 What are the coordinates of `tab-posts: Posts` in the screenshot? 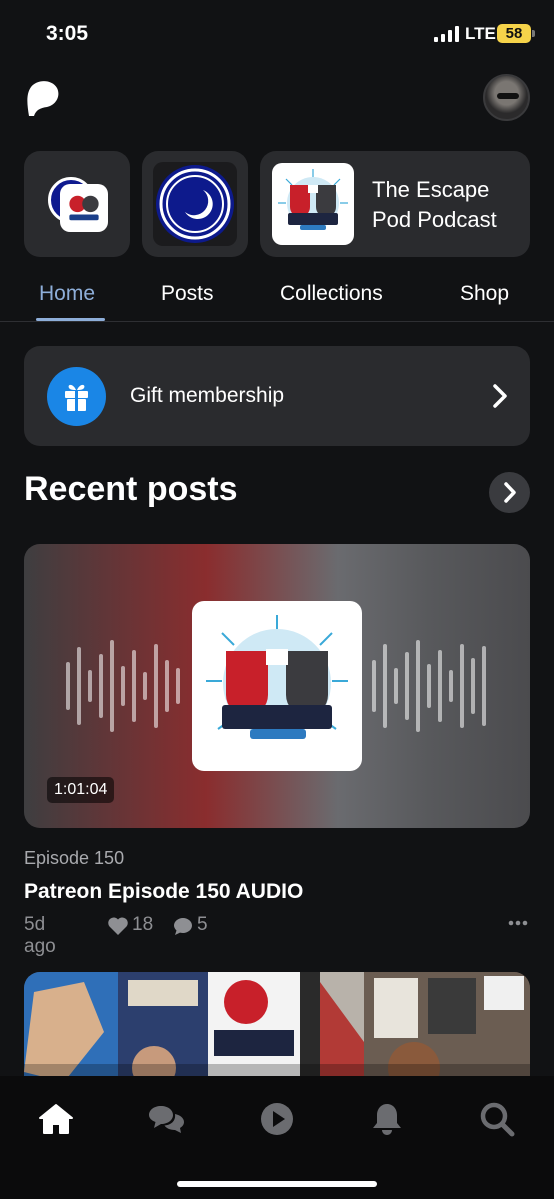 It's located at (187, 294).